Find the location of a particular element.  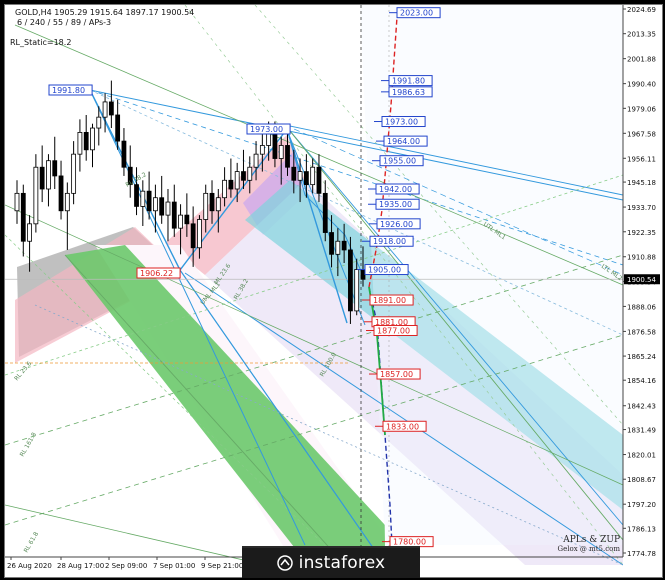

level-label: 1935.00 is located at coordinates (397, 204).